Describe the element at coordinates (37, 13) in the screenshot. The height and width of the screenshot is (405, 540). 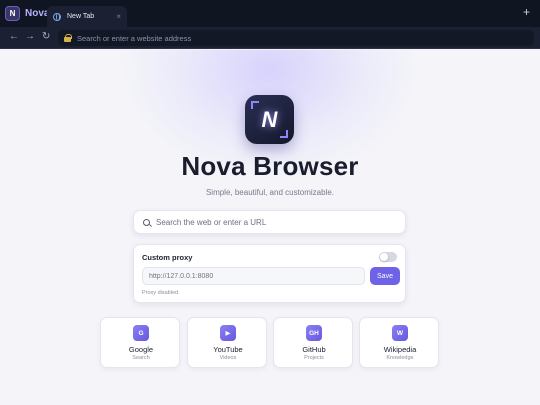
I see `brand-name: Nova` at that location.